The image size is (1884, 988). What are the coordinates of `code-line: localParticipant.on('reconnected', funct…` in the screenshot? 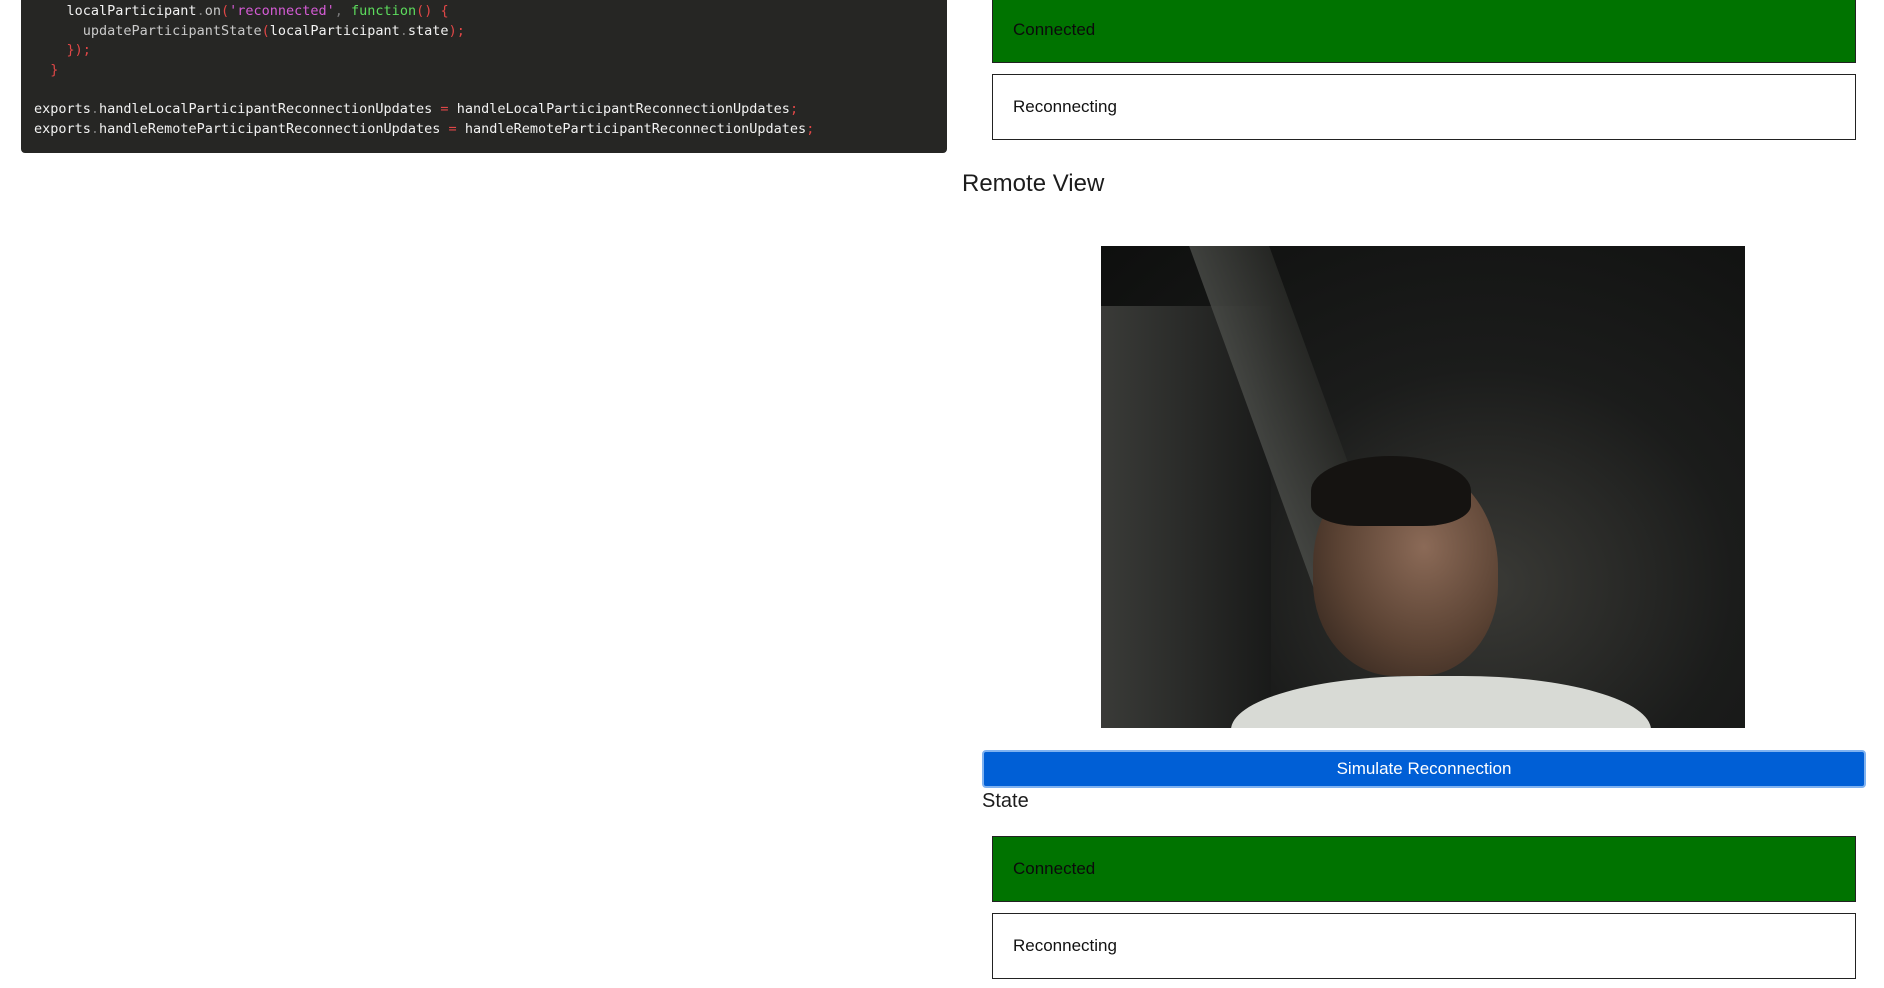 It's located at (484, 12).